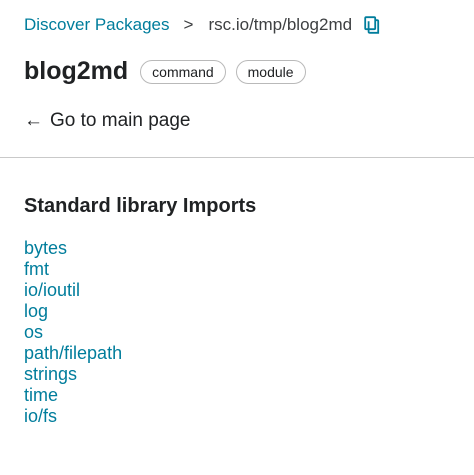  Describe the element at coordinates (280, 24) in the screenshot. I see `breadcrumb-current-path: rsc.io/tmp/blog2md` at that location.